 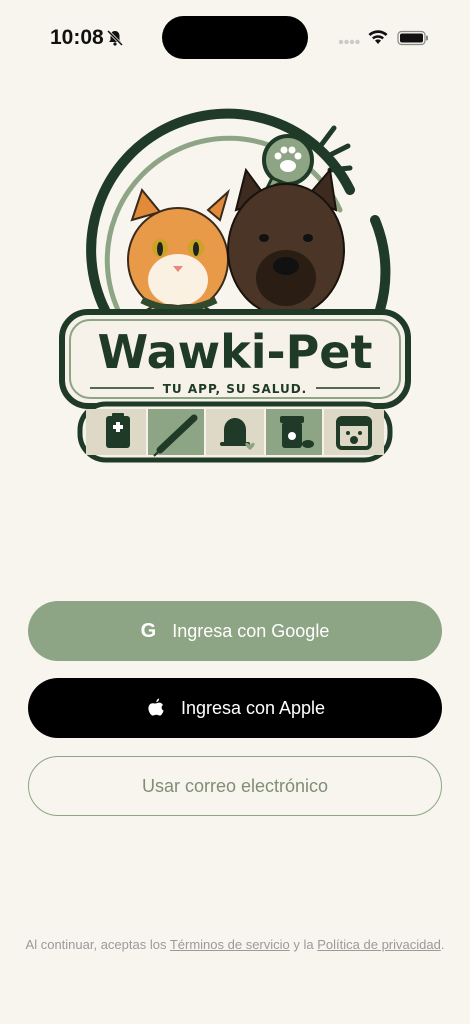 What do you see at coordinates (116, 432) in the screenshot?
I see `clipboard-medical-icon` at bounding box center [116, 432].